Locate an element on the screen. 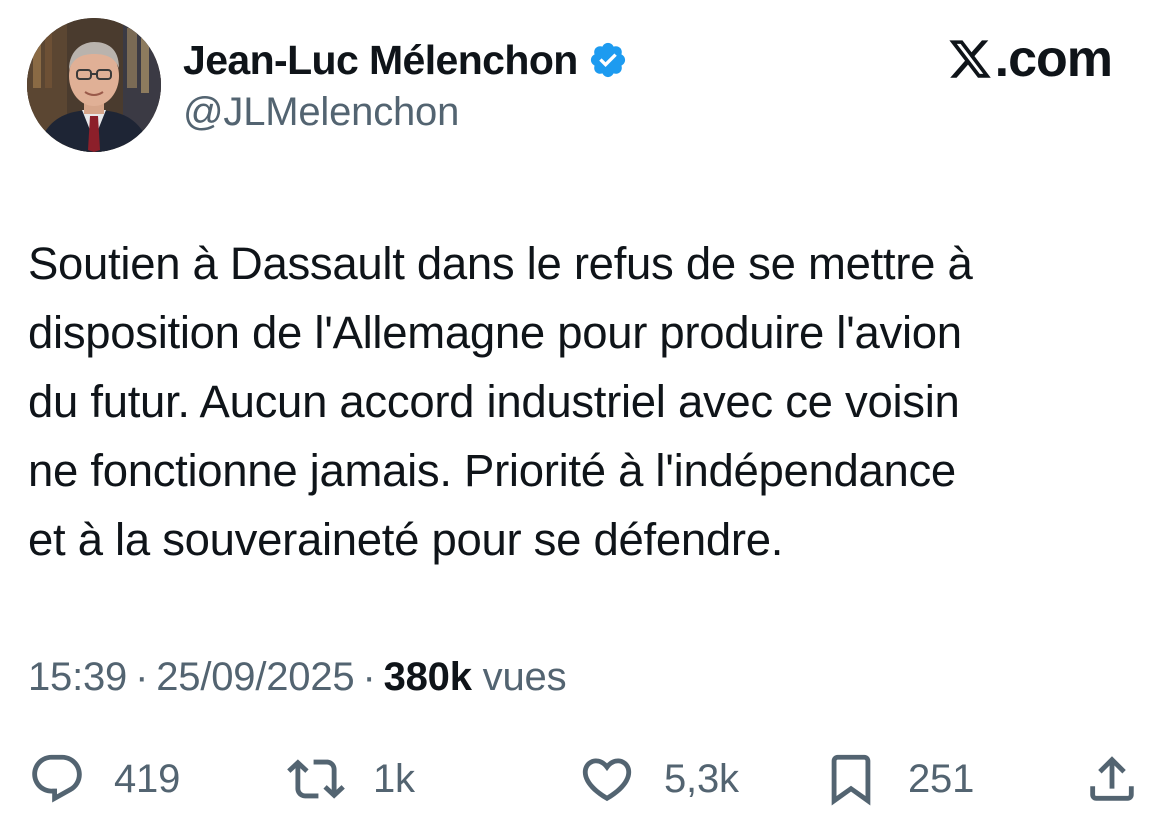 This screenshot has width=1170, height=839. repost-button: 1k is located at coordinates (351, 779).